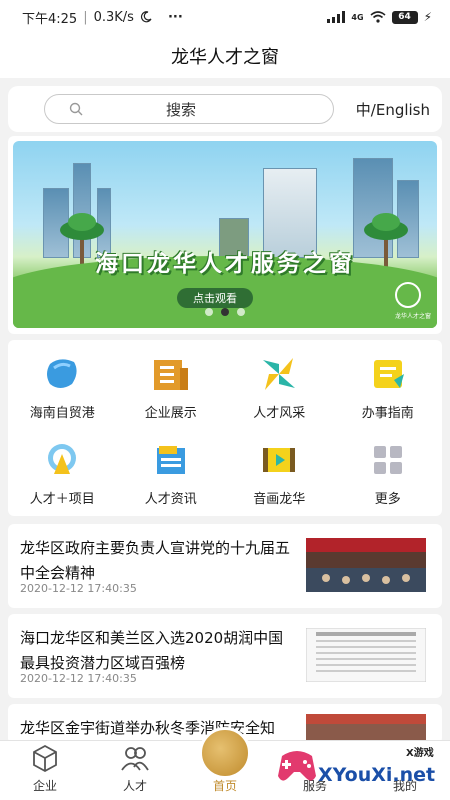  Describe the element at coordinates (62, 374) in the screenshot. I see `hainan-map-icon` at that location.